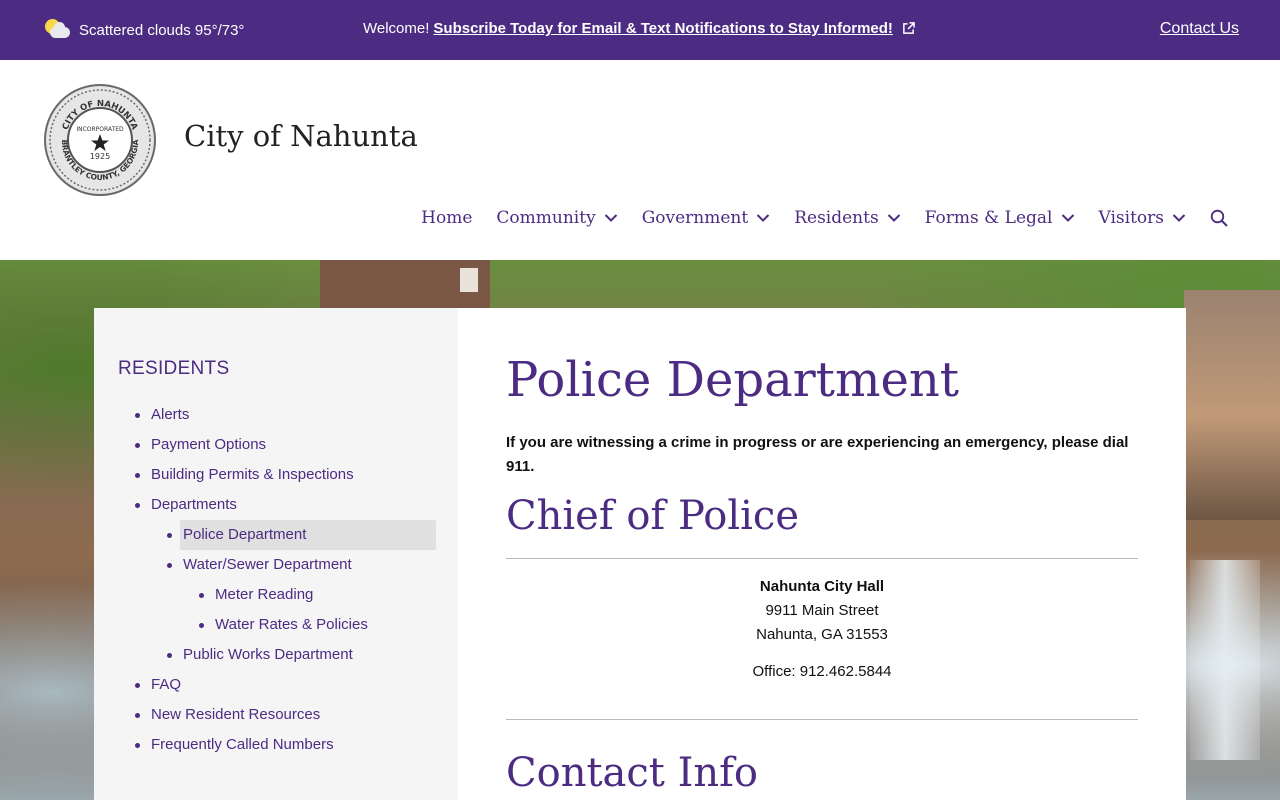  What do you see at coordinates (264, 594) in the screenshot?
I see `sidebar-item-label: Meter Reading` at bounding box center [264, 594].